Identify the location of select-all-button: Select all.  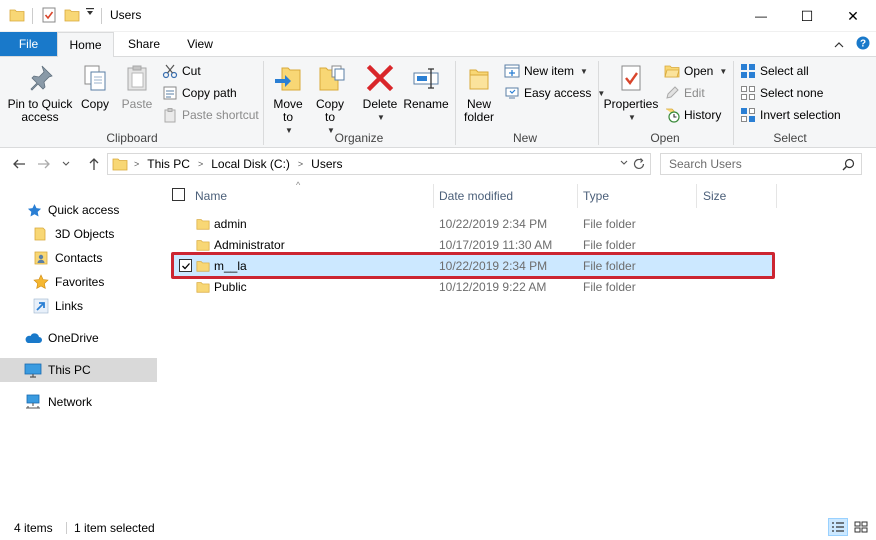
(774, 71).